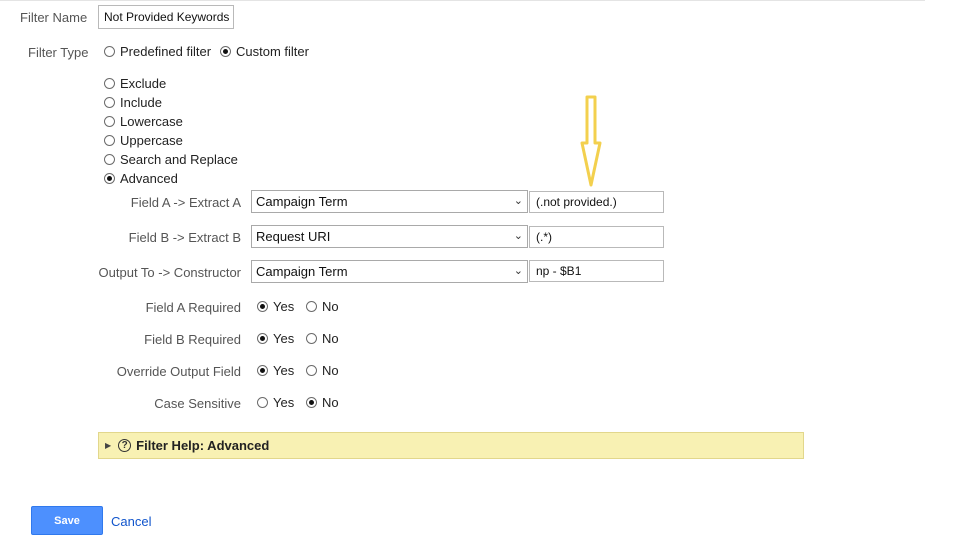  I want to click on radio-advanced: Advanced, so click(141, 178).